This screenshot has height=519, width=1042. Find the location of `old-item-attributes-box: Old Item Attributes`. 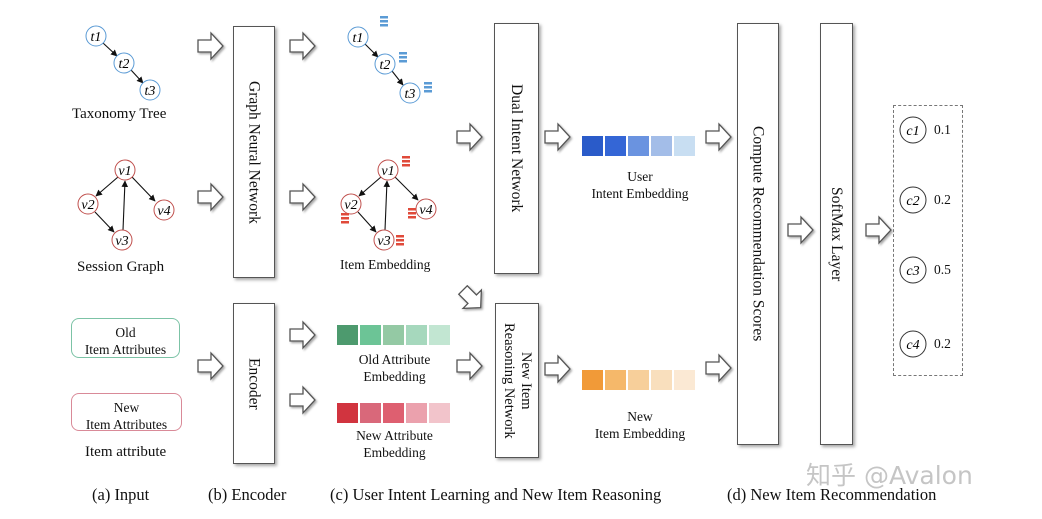

old-item-attributes-box: Old Item Attributes is located at coordinates (125, 338).